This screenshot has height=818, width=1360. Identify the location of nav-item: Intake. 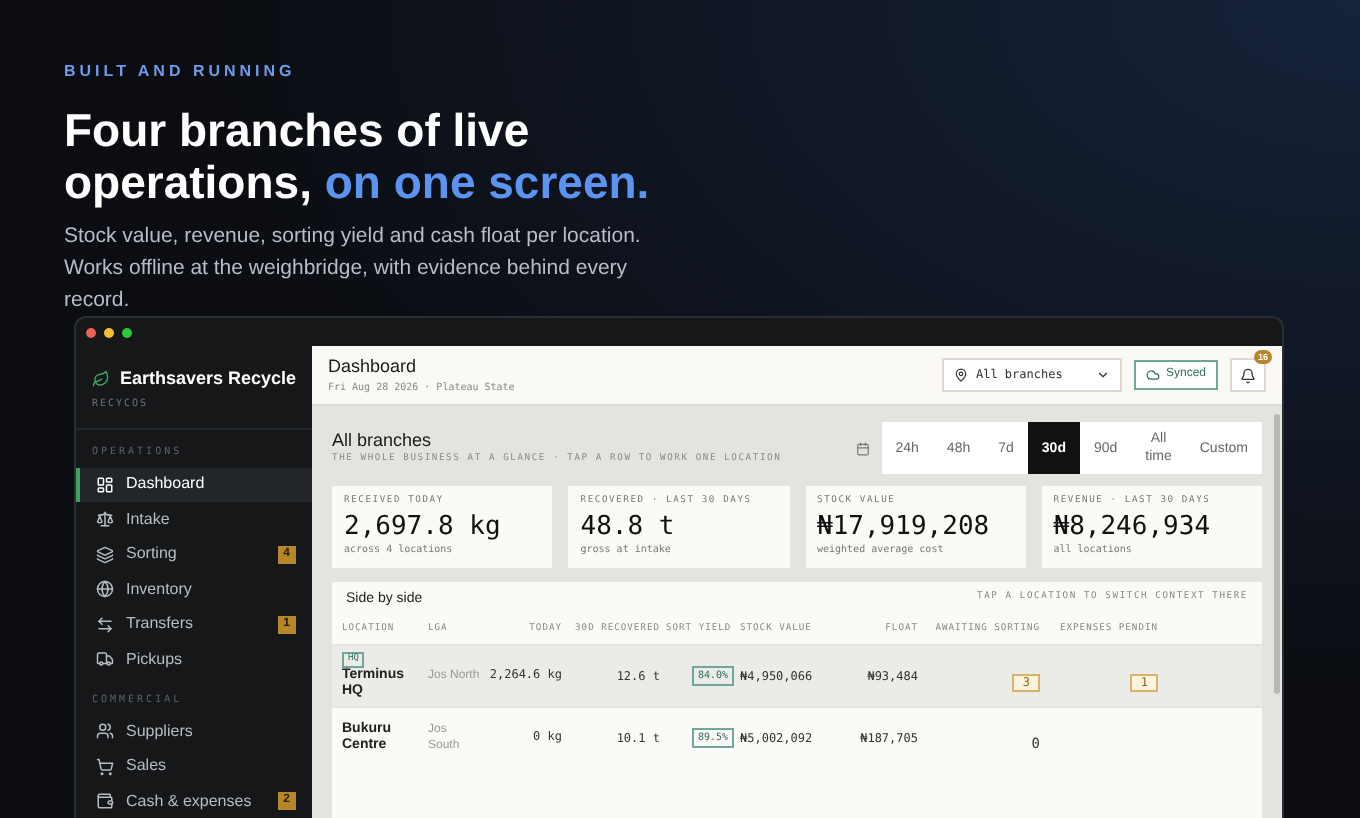
(194, 519).